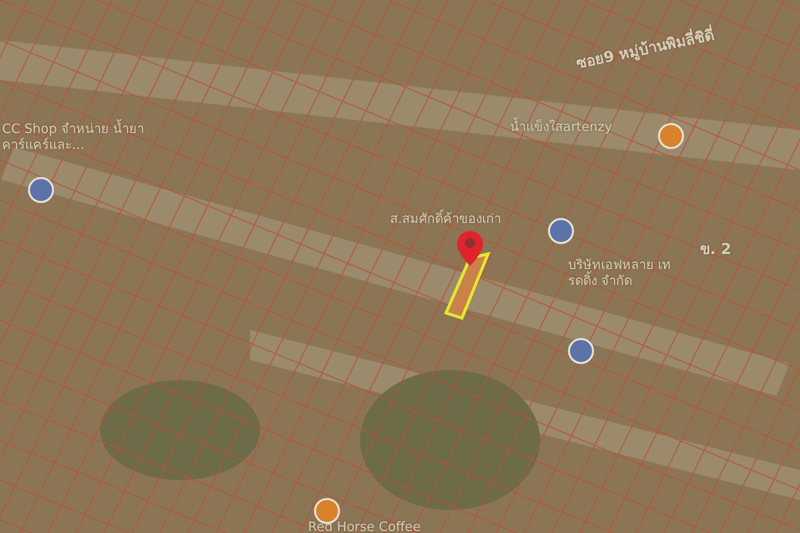  Describe the element at coordinates (365, 526) in the screenshot. I see `place-label: Red Horse Coffee` at that location.